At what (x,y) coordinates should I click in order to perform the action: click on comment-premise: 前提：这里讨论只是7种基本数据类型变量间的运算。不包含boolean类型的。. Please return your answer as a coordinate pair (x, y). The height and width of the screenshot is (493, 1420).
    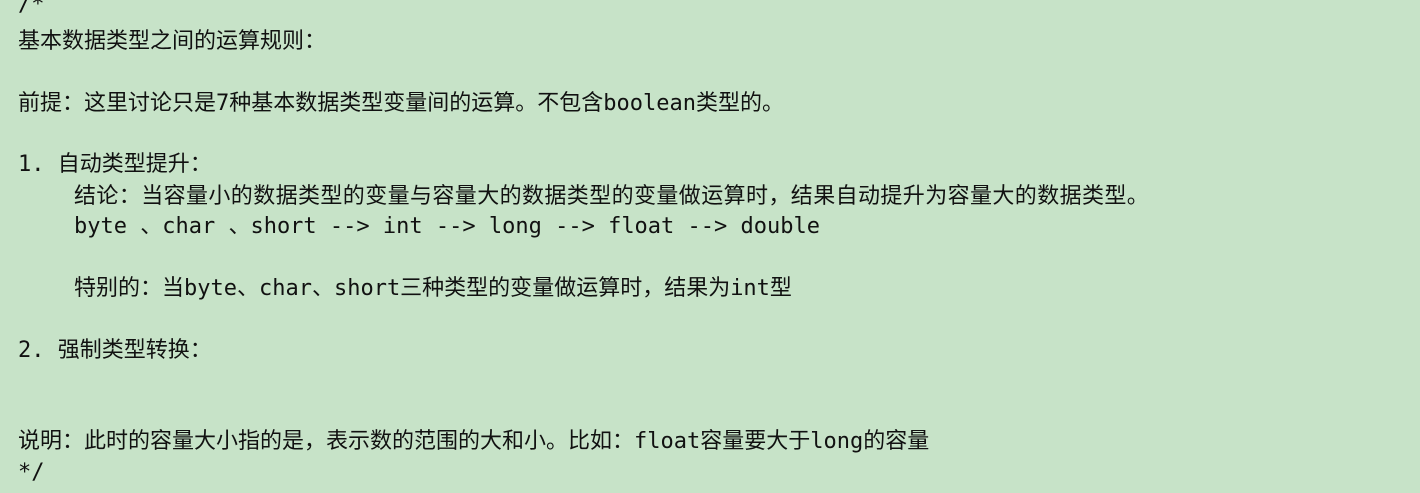
    Looking at the image, I should click on (401, 103).